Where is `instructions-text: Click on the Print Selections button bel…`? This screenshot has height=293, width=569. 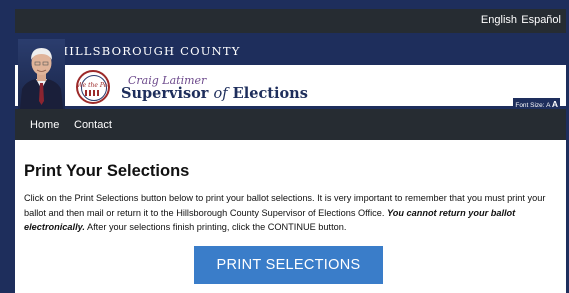
instructions-text: Click on the Print Selections button bel… is located at coordinates (289, 213).